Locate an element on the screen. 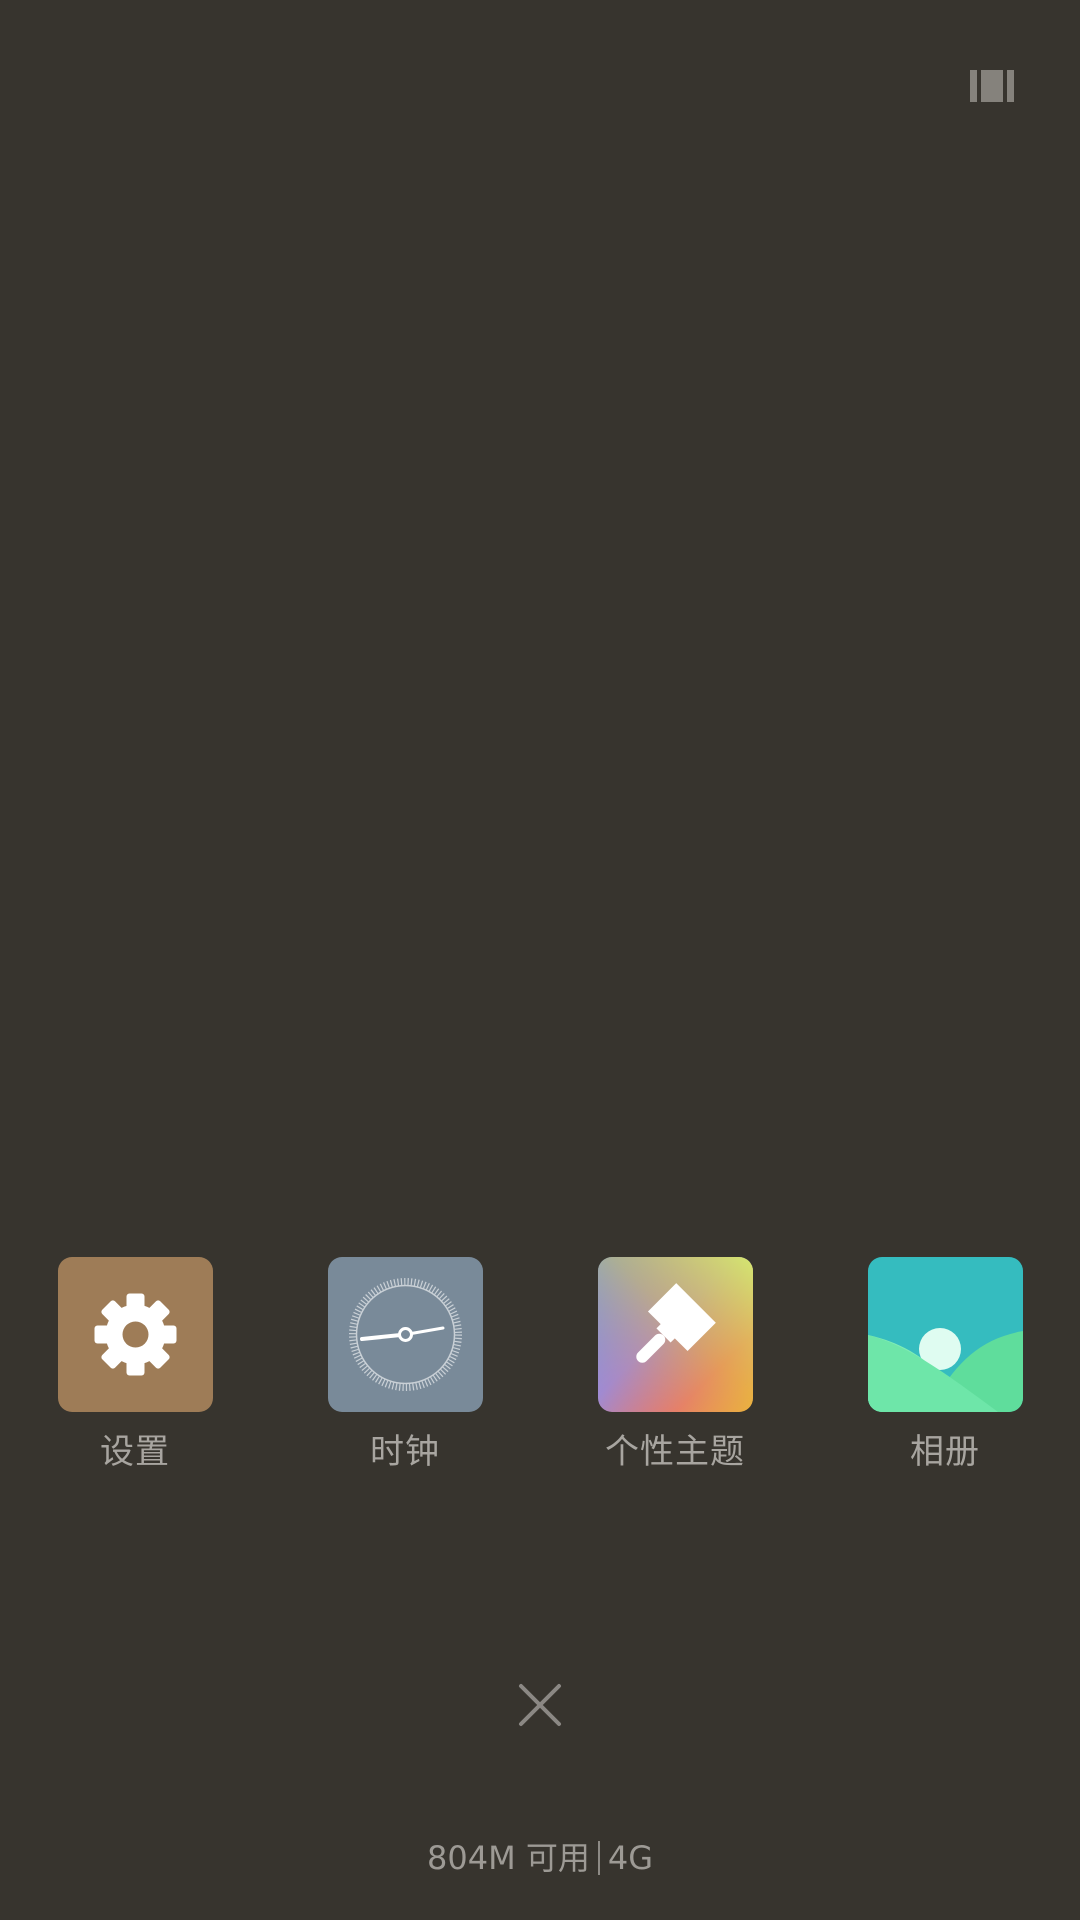  memory-status: 804M 可用 4G is located at coordinates (540, 1858).